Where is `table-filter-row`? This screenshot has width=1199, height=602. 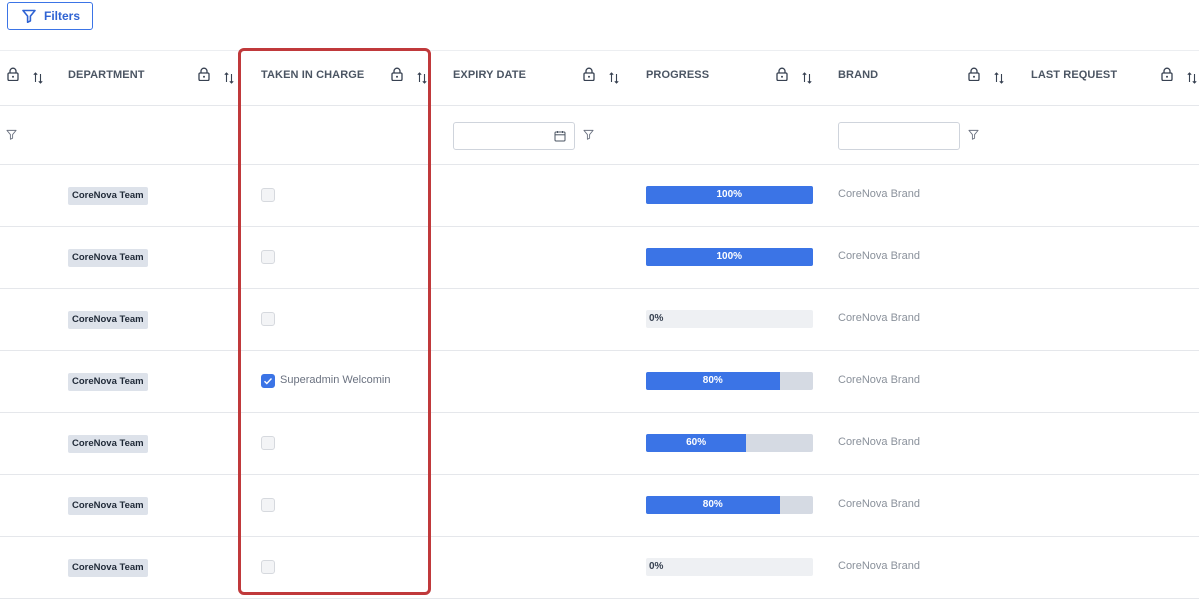 table-filter-row is located at coordinates (599, 135).